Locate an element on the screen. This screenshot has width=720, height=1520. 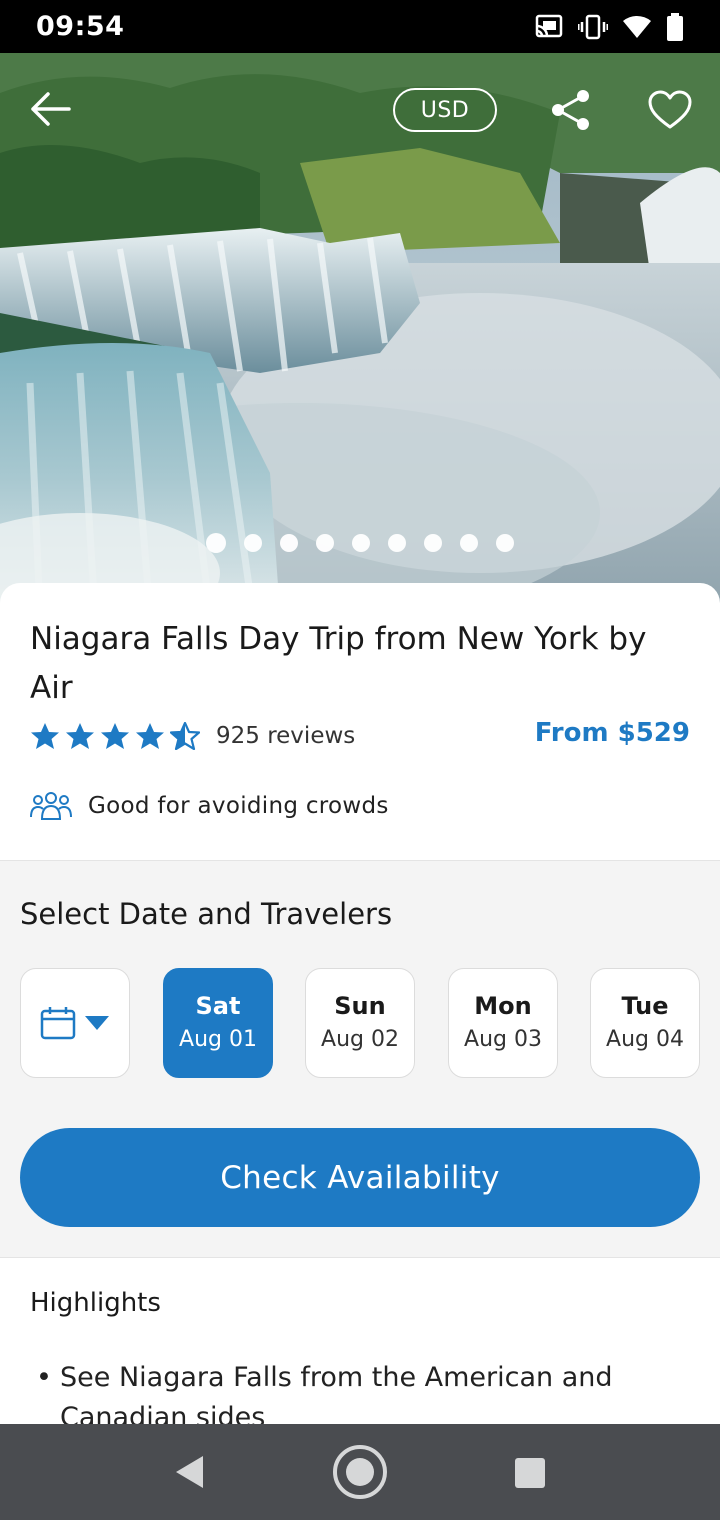
feature-row: Good for avoiding crowds is located at coordinates (209, 806).